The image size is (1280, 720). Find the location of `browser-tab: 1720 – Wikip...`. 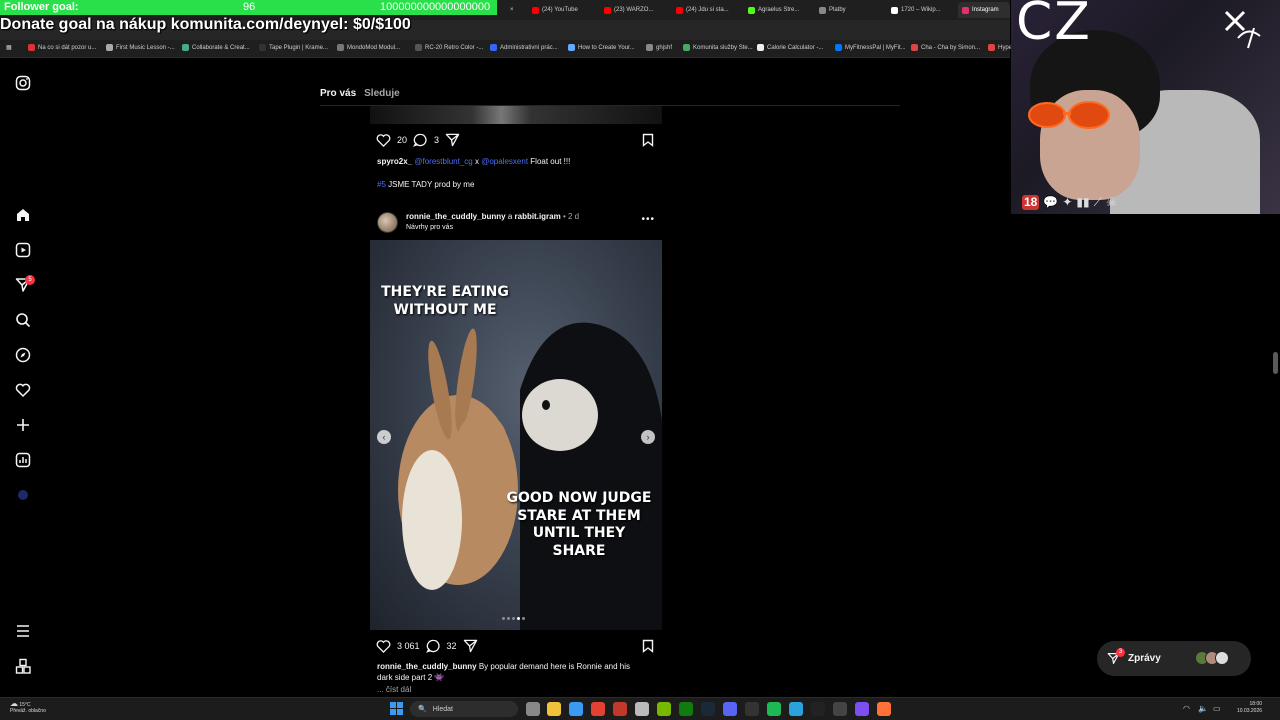

browser-tab: 1720 – Wikip... is located at coordinates (922, 10).